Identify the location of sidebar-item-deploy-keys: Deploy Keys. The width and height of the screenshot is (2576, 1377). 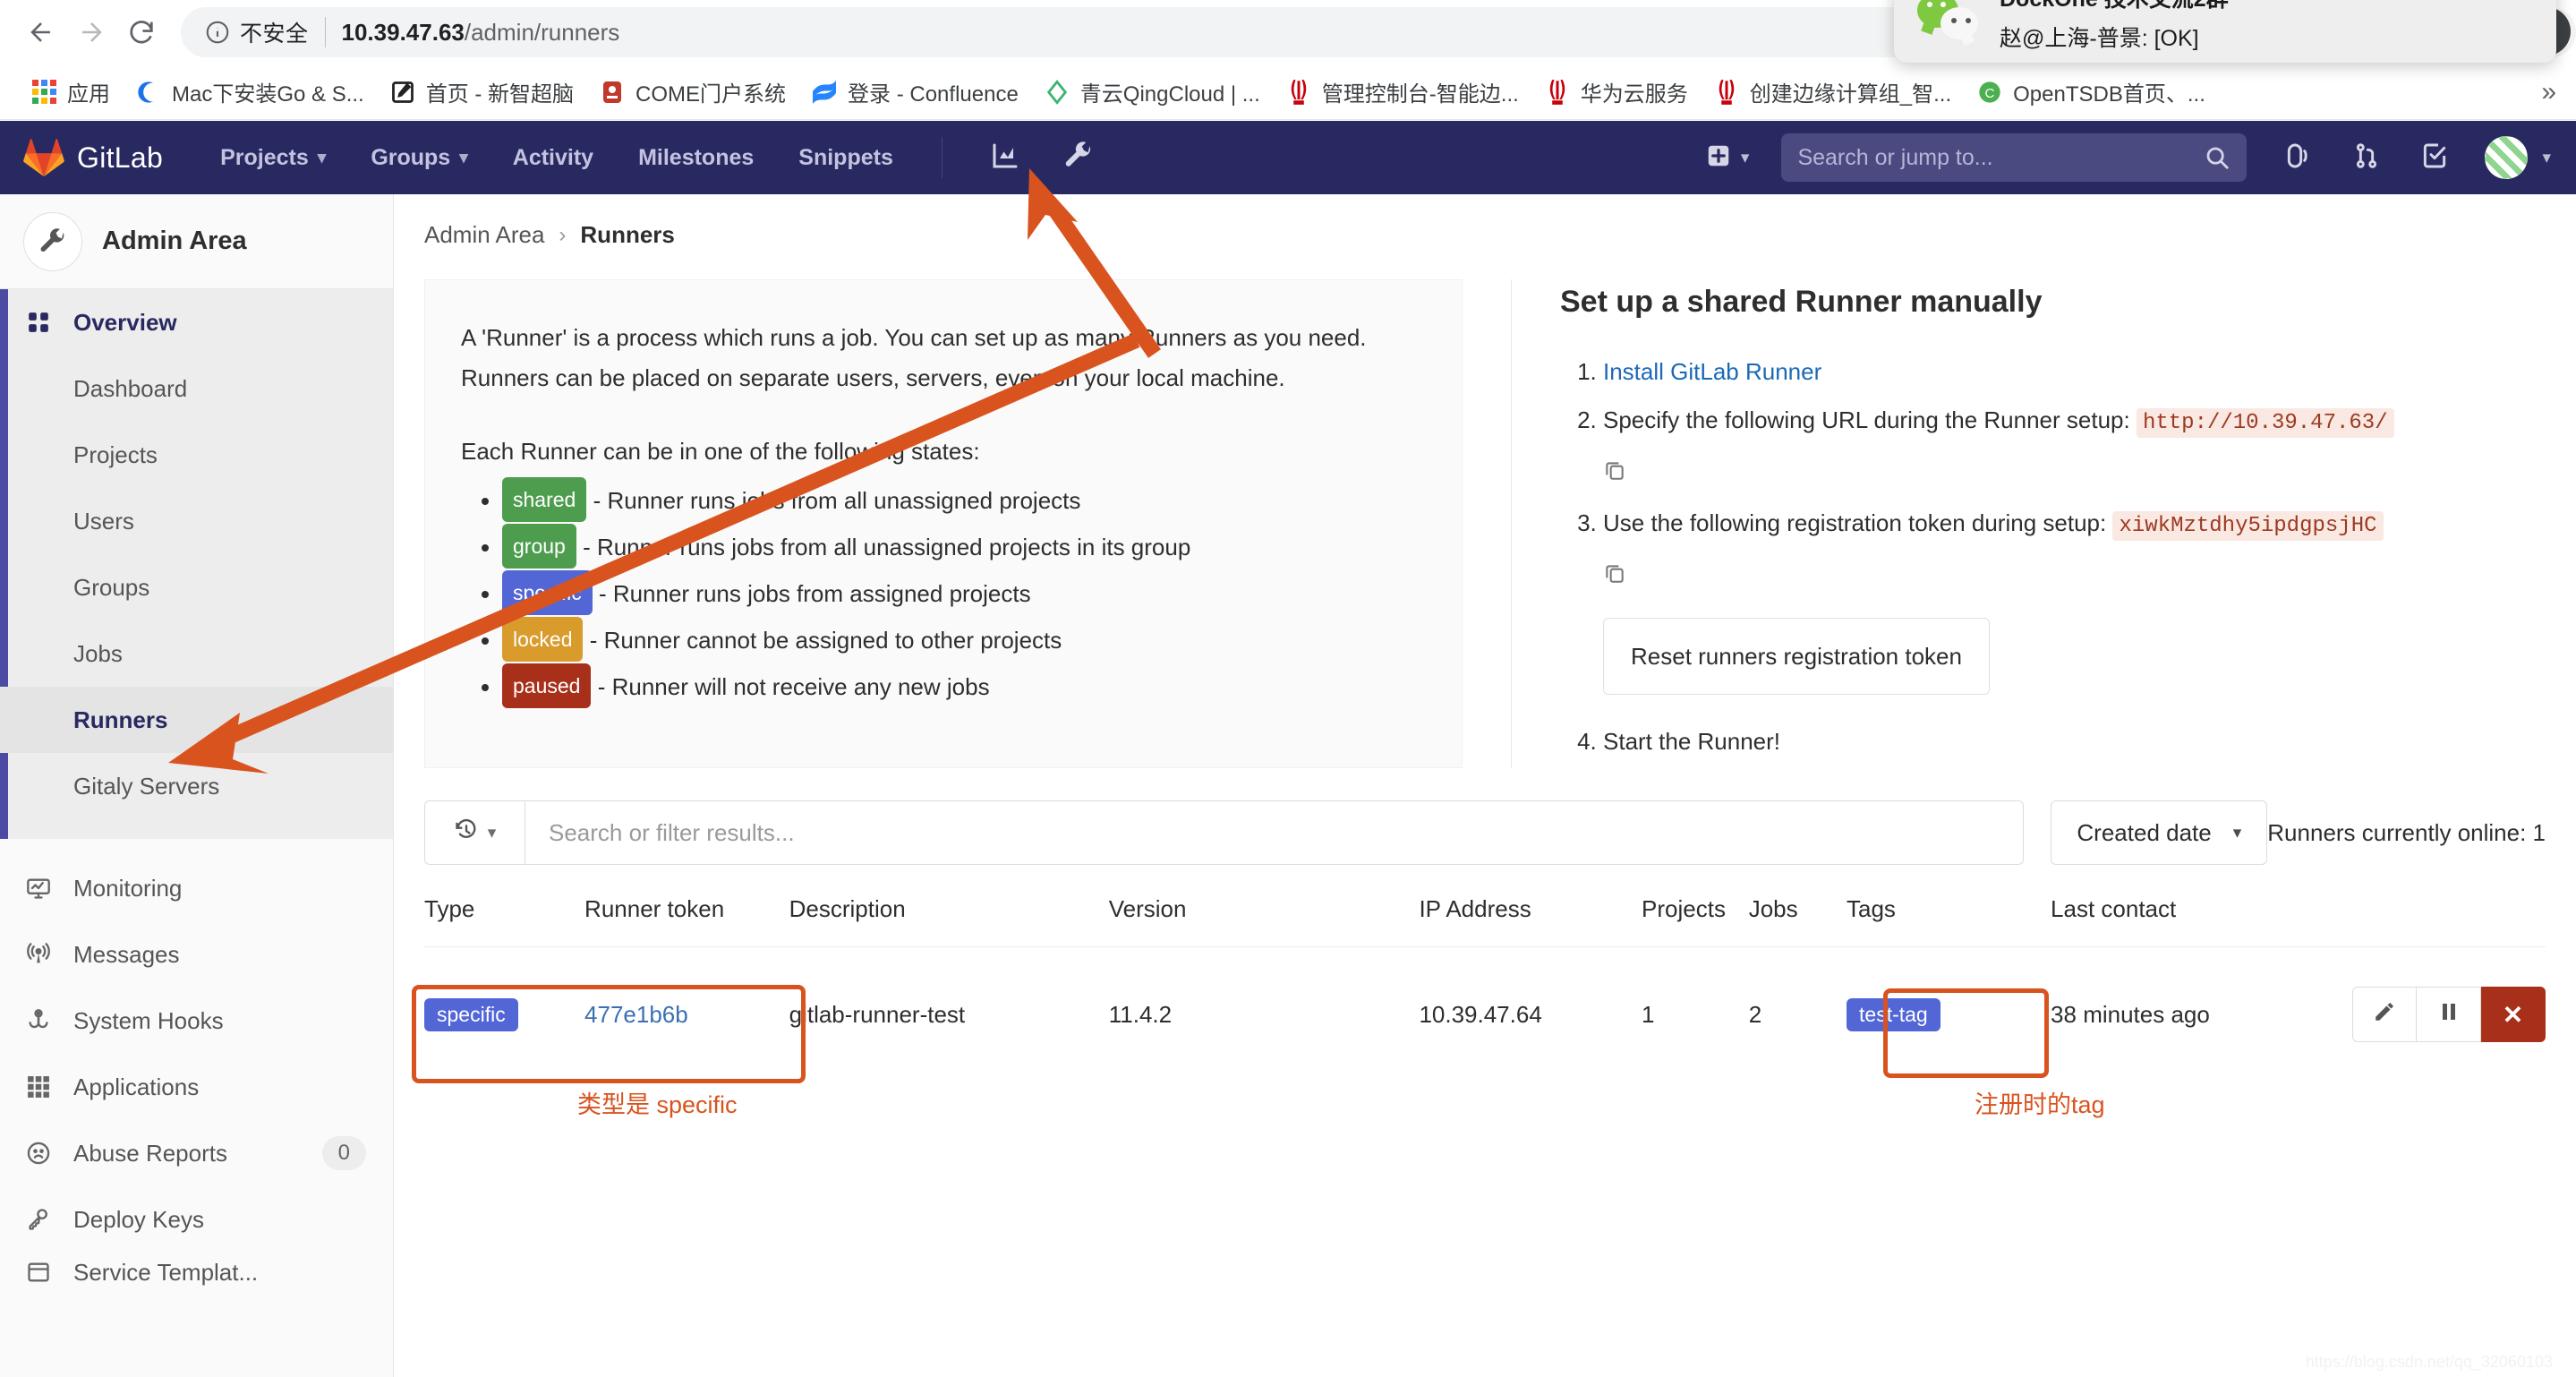
(196, 1219).